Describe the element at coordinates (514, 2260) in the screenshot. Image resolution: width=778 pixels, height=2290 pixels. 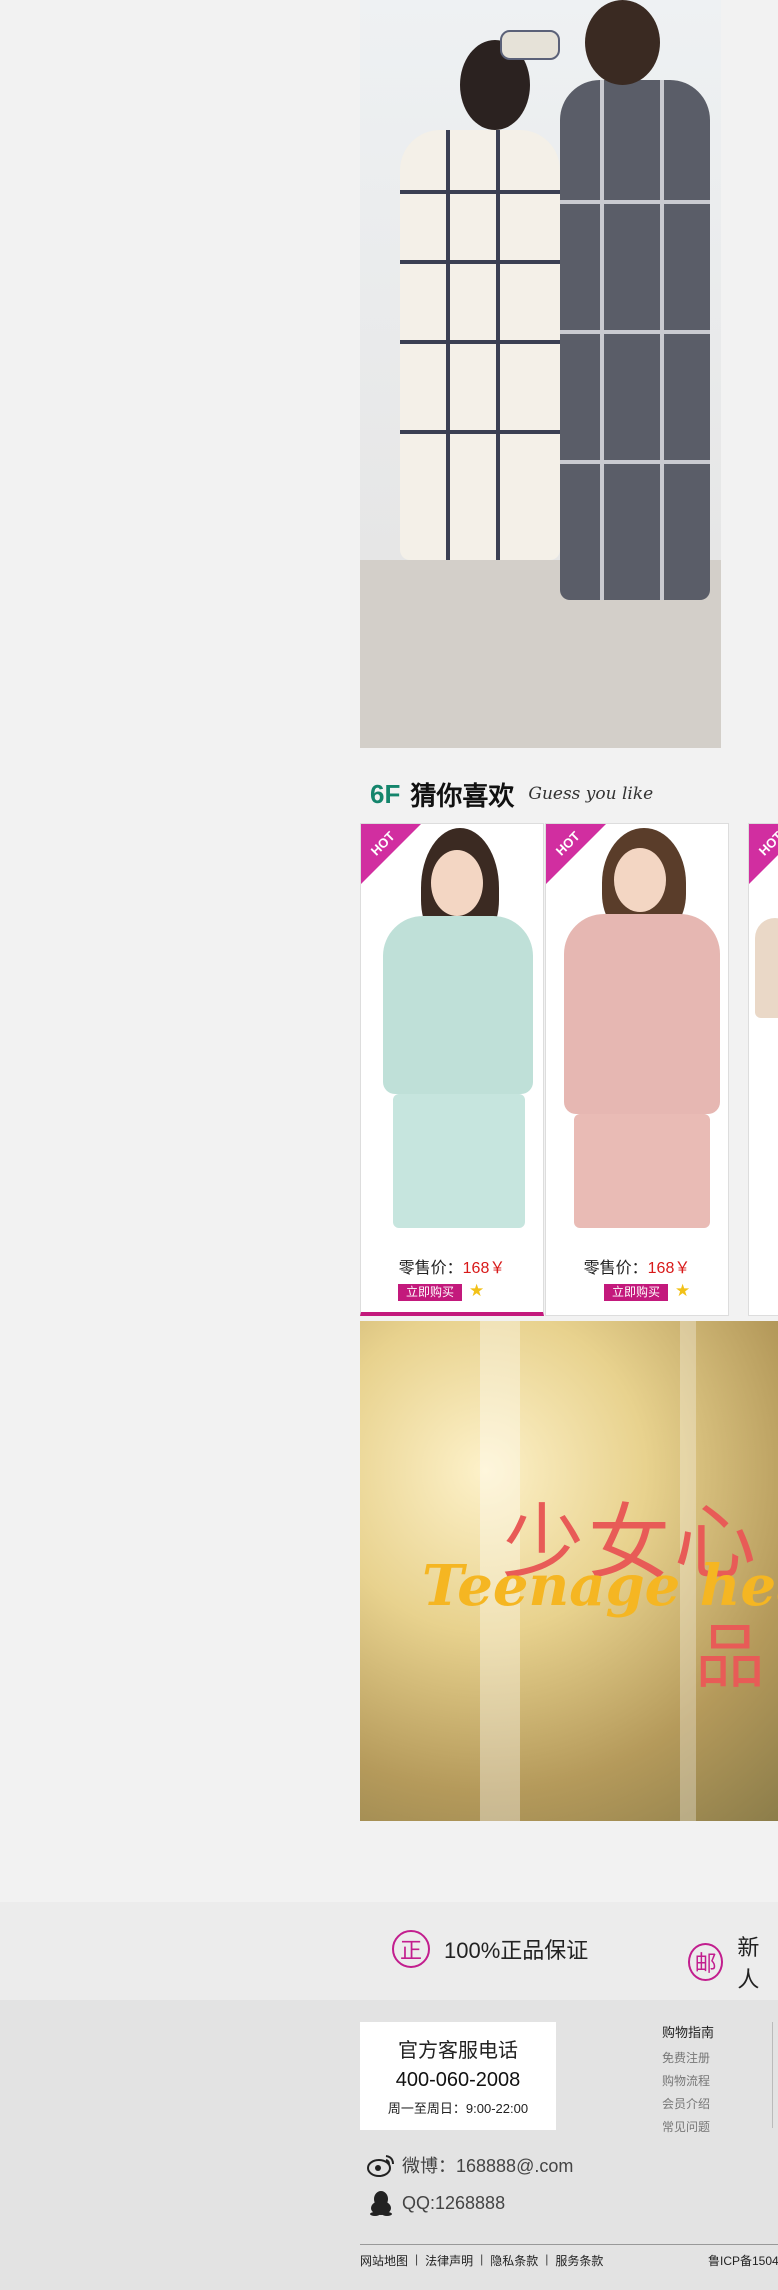
I see `footer-link-privacy: 隐私条款` at that location.